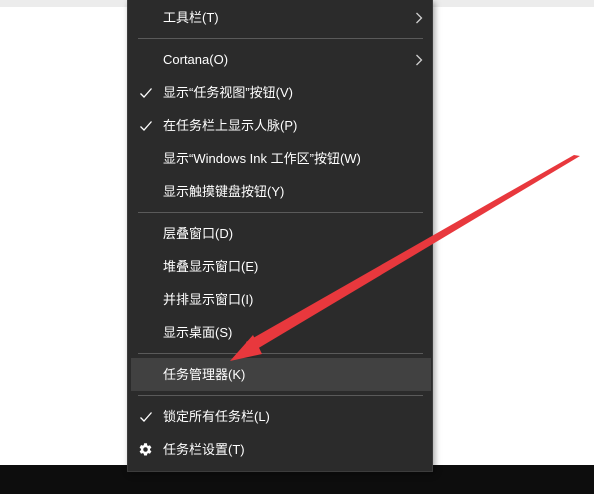 The width and height of the screenshot is (594, 494). I want to click on menu-item-label: 堆叠显示窗口(E), so click(211, 266).